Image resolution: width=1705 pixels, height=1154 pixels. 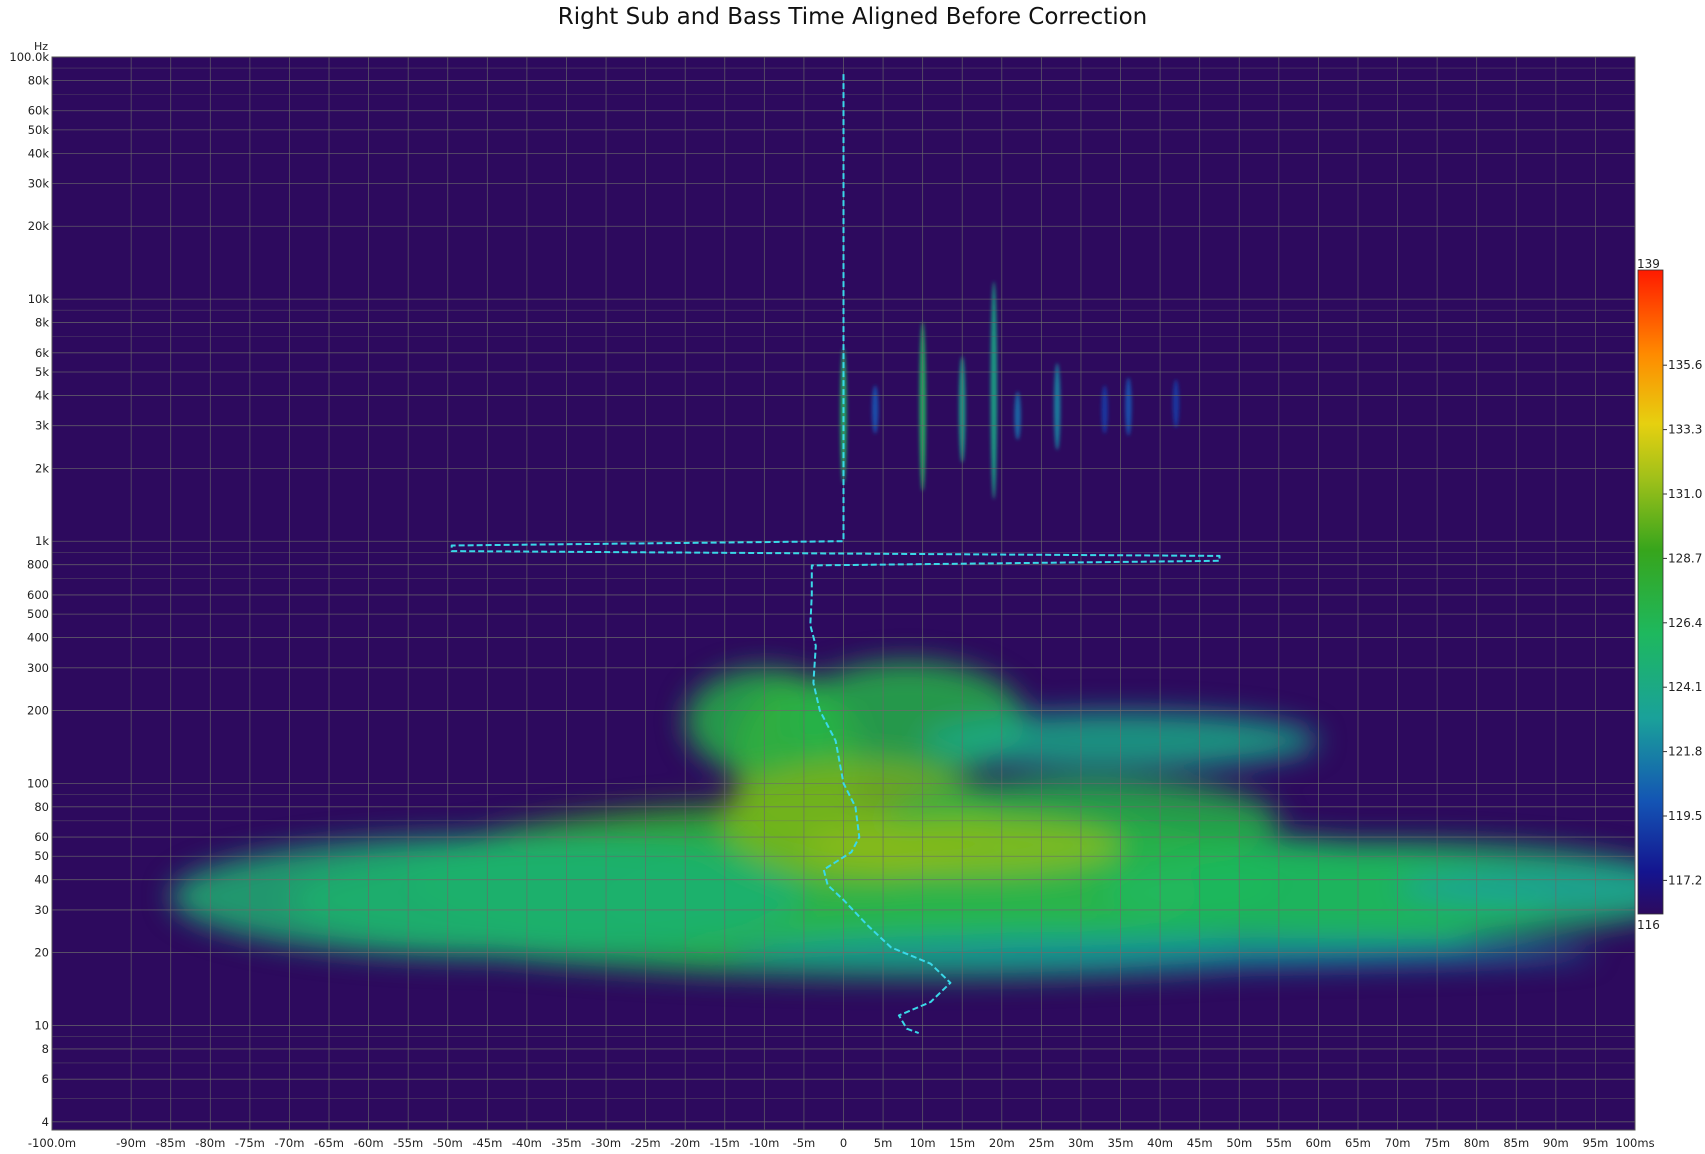 What do you see at coordinates (566, 1143) in the screenshot?
I see `x-tick-label: -35m` at bounding box center [566, 1143].